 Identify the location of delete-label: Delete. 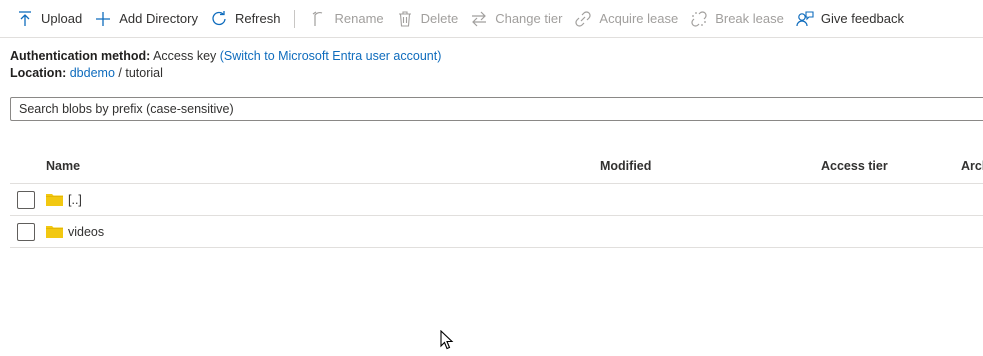
(439, 18).